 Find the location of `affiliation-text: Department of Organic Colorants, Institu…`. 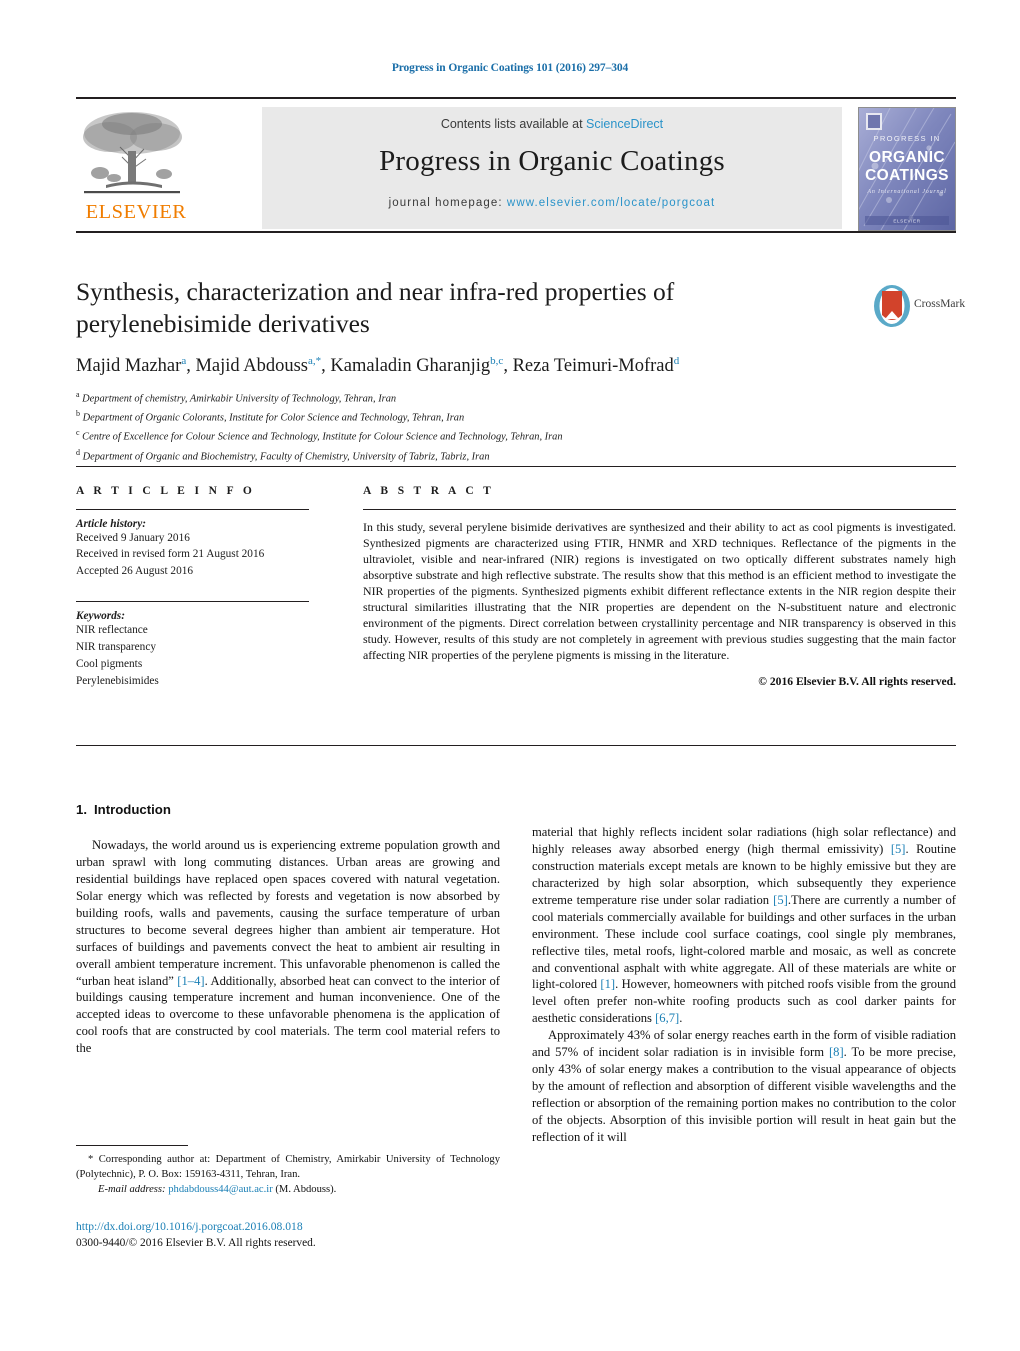

affiliation-text: Department of Organic Colorants, Institu… is located at coordinates (273, 418).